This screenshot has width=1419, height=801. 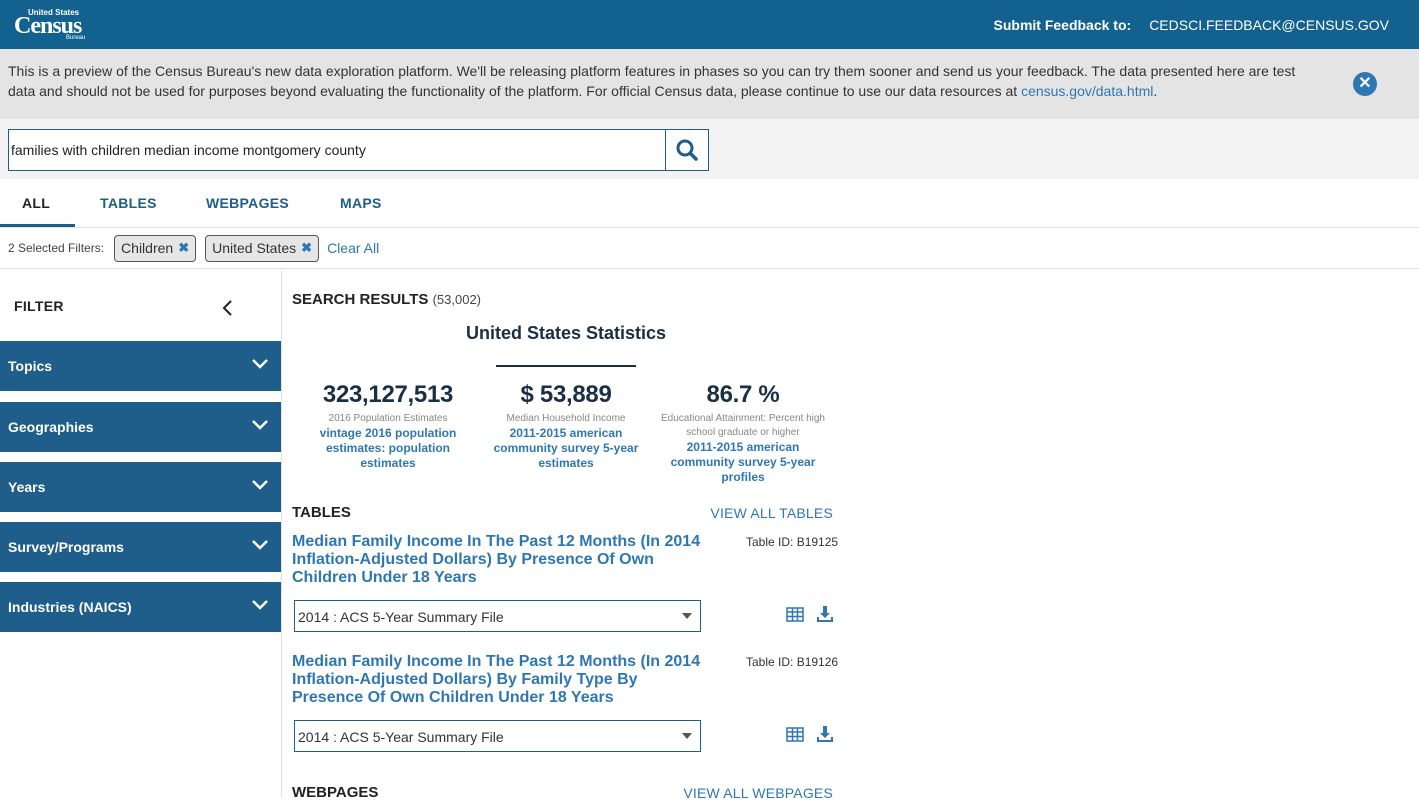 I want to click on result-tabs: ALL TABLES WEBPAGES MAPS, so click(x=709, y=203).